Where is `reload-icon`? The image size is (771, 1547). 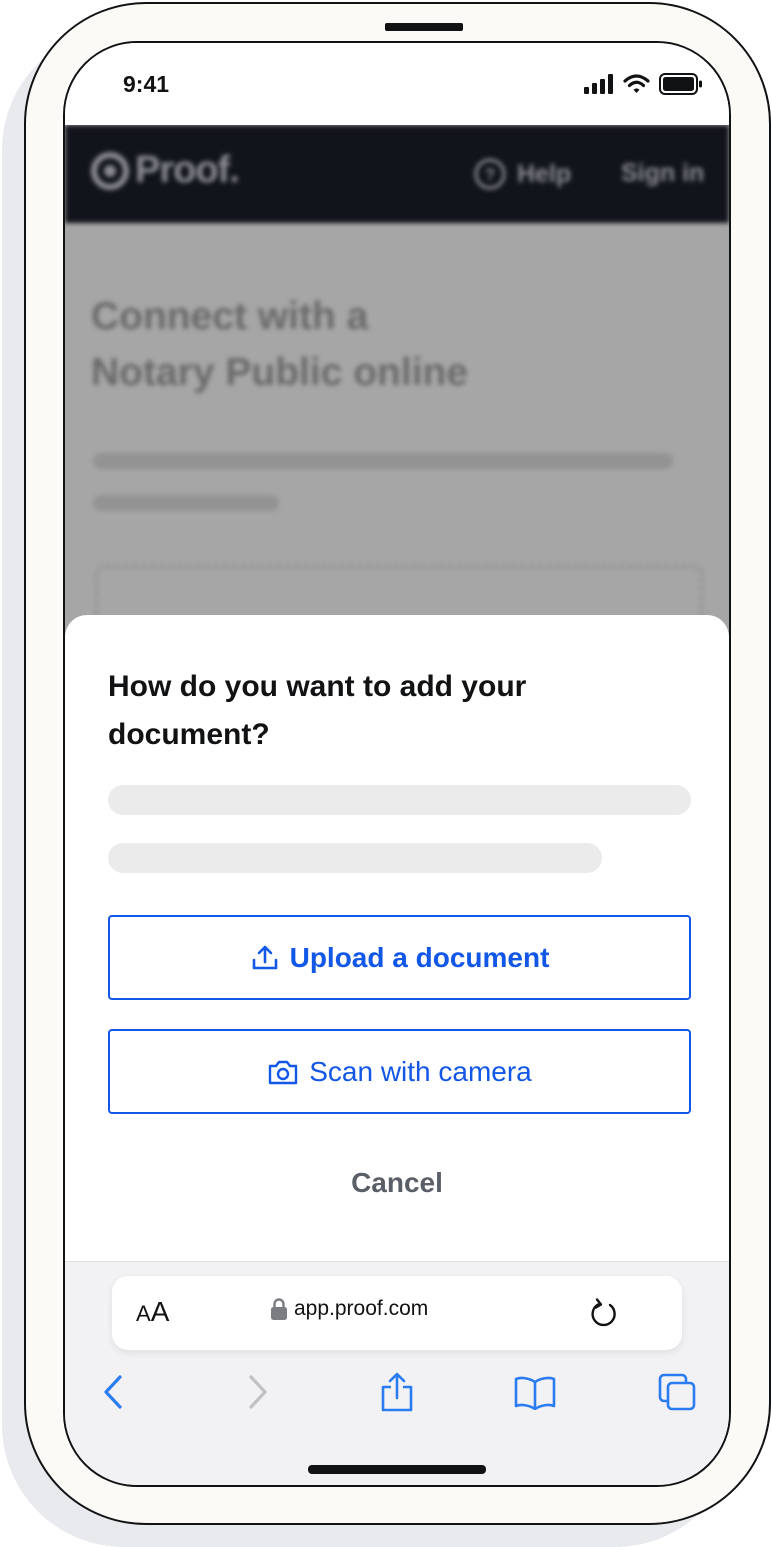 reload-icon is located at coordinates (604, 1315).